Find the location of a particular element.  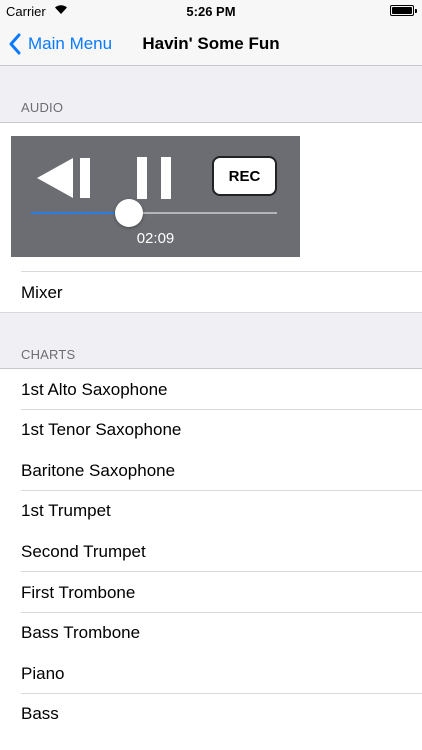

rewind-icon is located at coordinates (65, 178).